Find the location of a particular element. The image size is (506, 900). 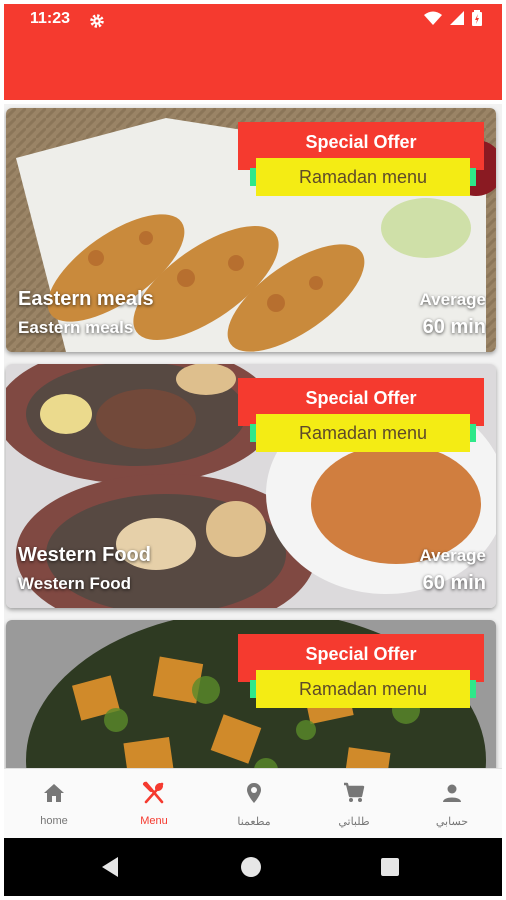

nav-restaurant-label: مطعمنا is located at coordinates (254, 822).